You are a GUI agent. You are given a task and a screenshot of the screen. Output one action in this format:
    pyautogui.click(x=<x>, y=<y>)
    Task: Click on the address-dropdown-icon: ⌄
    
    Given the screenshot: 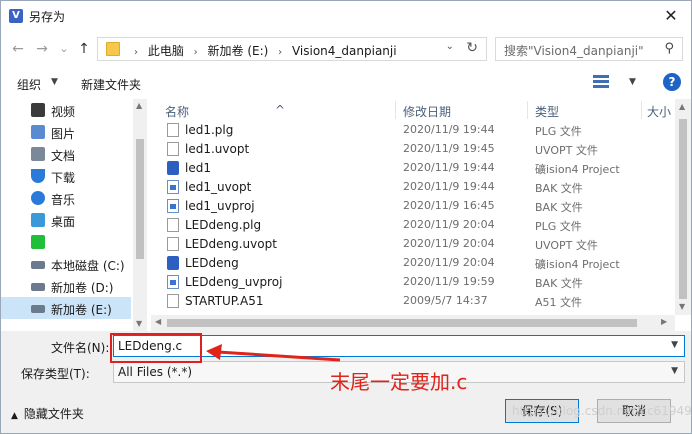 What is the action you would take?
    pyautogui.click(x=450, y=46)
    